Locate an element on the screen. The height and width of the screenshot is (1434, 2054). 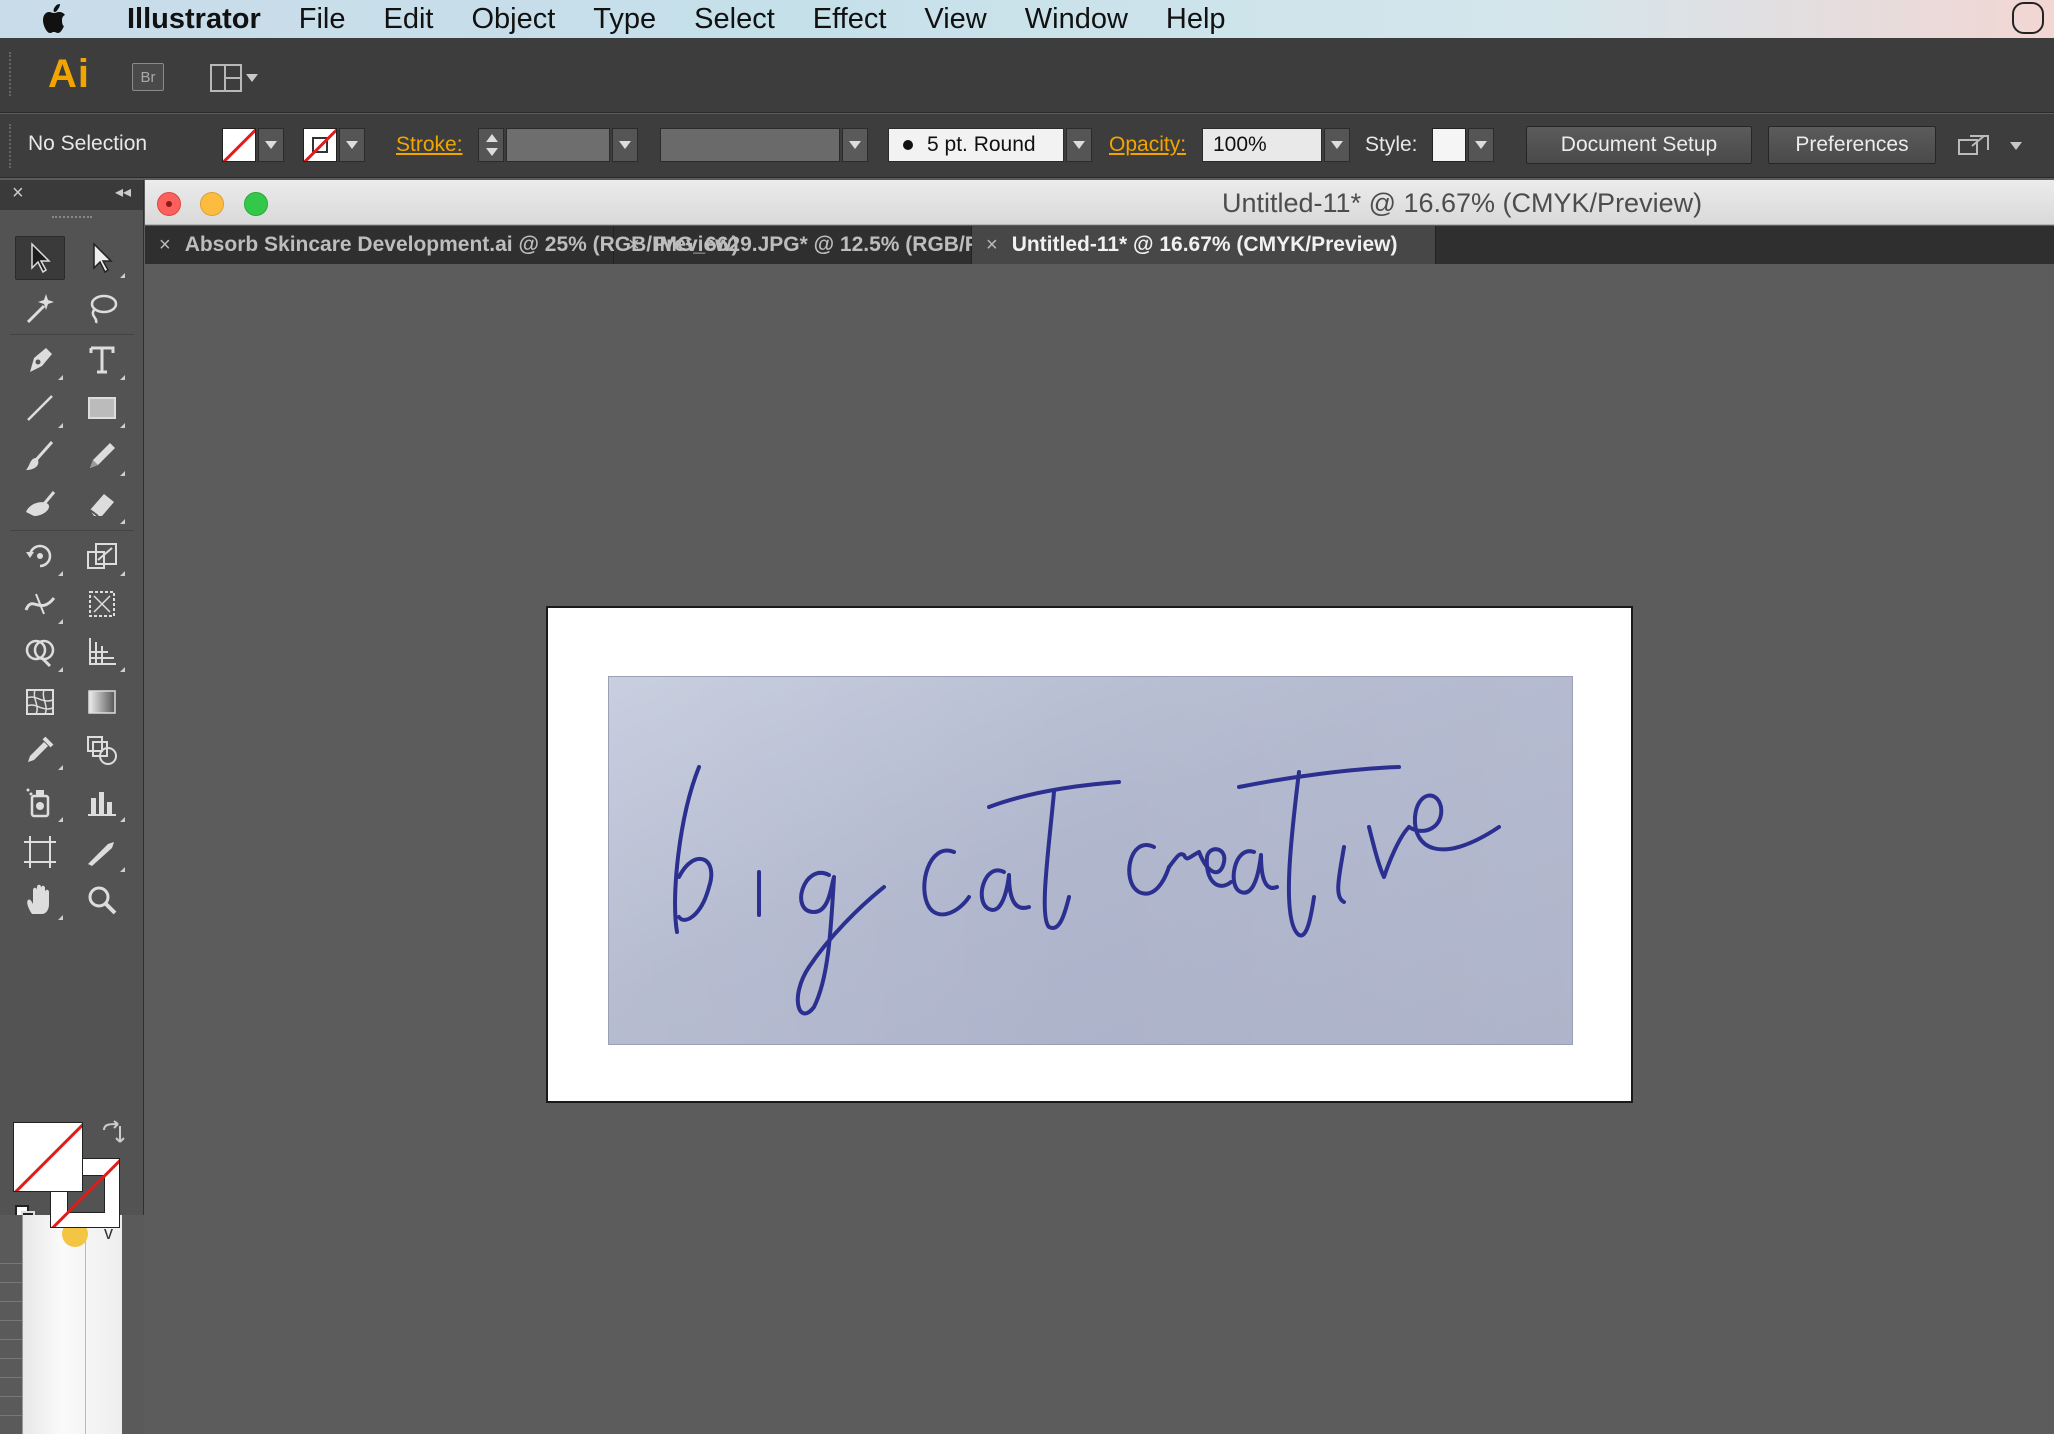
stroke-color-dropdown is located at coordinates (352, 145).